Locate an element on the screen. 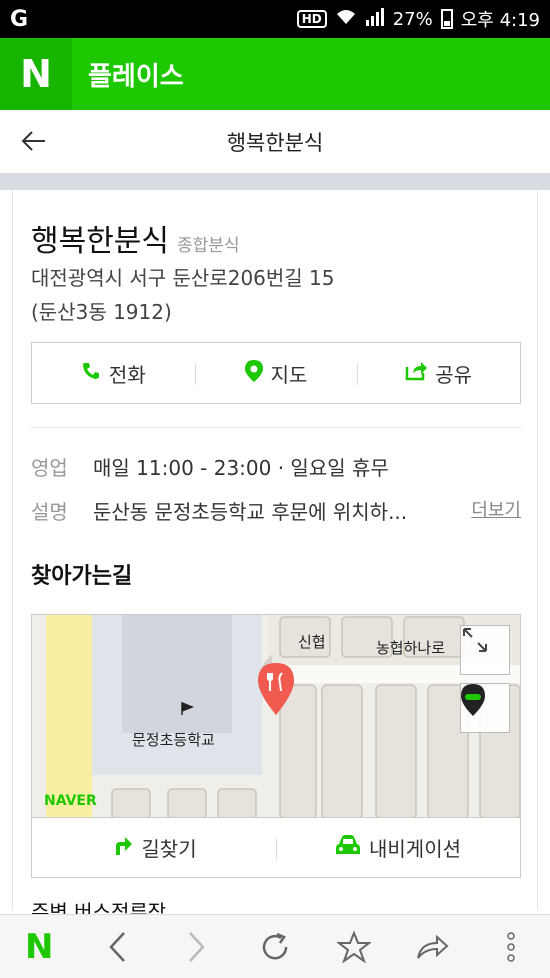 Image resolution: width=550 pixels, height=978 pixels. forward-icon is located at coordinates (196, 947).